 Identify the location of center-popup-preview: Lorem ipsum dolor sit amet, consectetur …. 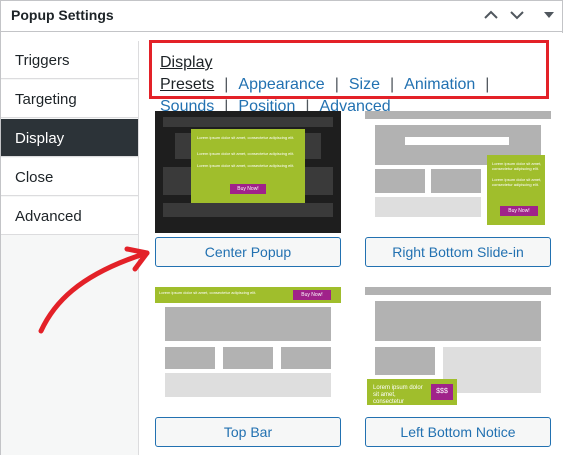
(248, 172).